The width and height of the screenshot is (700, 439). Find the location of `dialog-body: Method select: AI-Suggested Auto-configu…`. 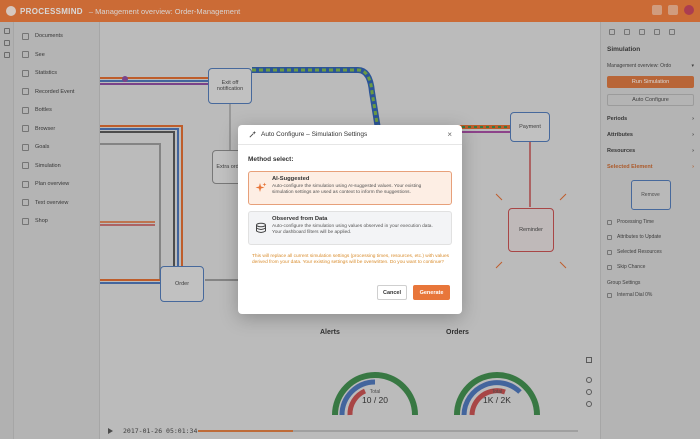

dialog-body: Method select: AI-Suggested Auto-configu… is located at coordinates (350, 206).